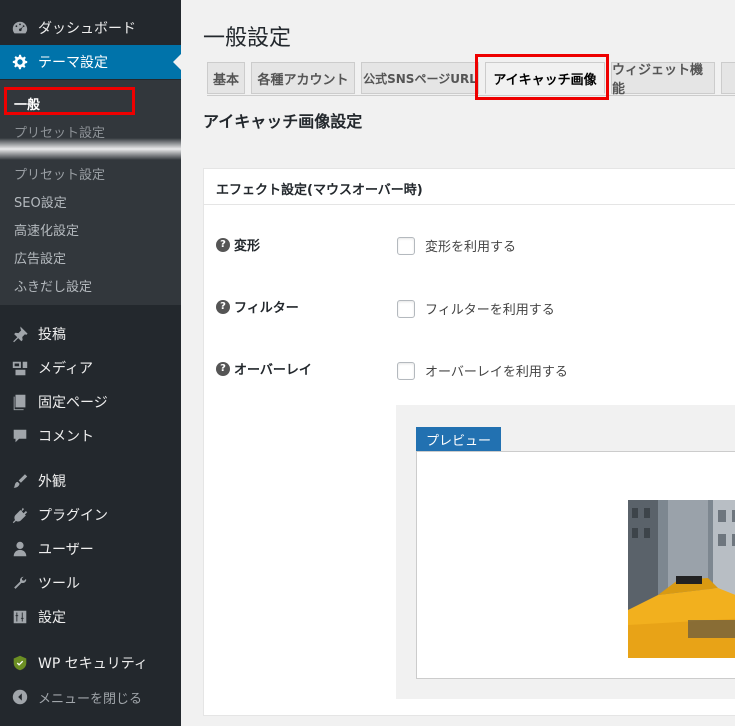 This screenshot has width=735, height=726. I want to click on menu-wp-security: WP セキュリティ, so click(90, 663).